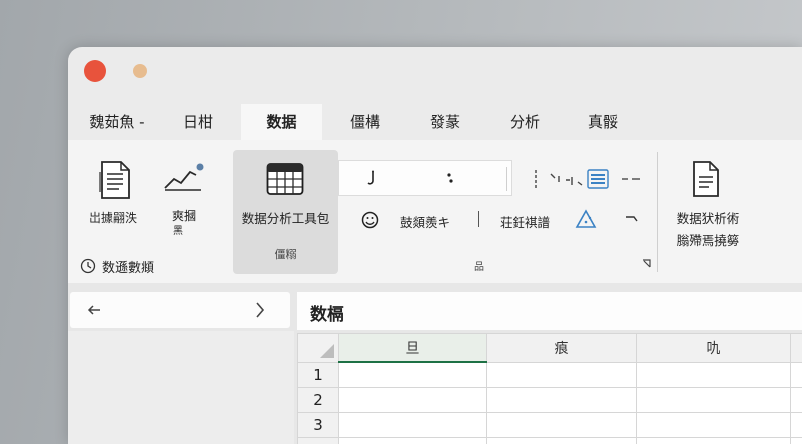 This screenshot has height=444, width=802. I want to click on analysis-toolpak-sublabel: 僵糑, so click(285, 254).